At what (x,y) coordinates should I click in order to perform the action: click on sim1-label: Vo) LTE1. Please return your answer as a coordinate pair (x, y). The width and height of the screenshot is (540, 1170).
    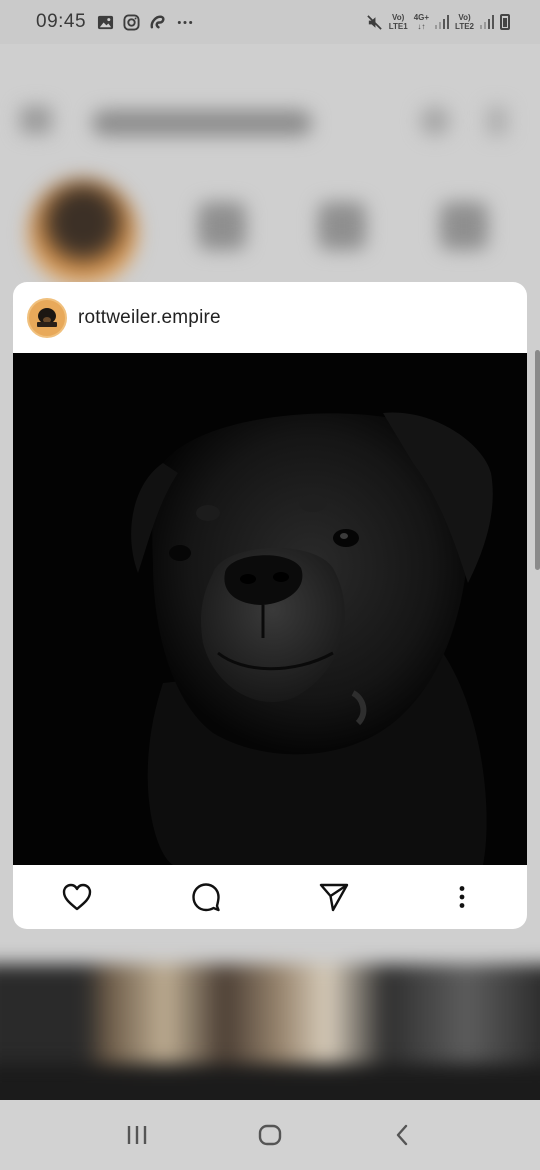
    Looking at the image, I should click on (398, 22).